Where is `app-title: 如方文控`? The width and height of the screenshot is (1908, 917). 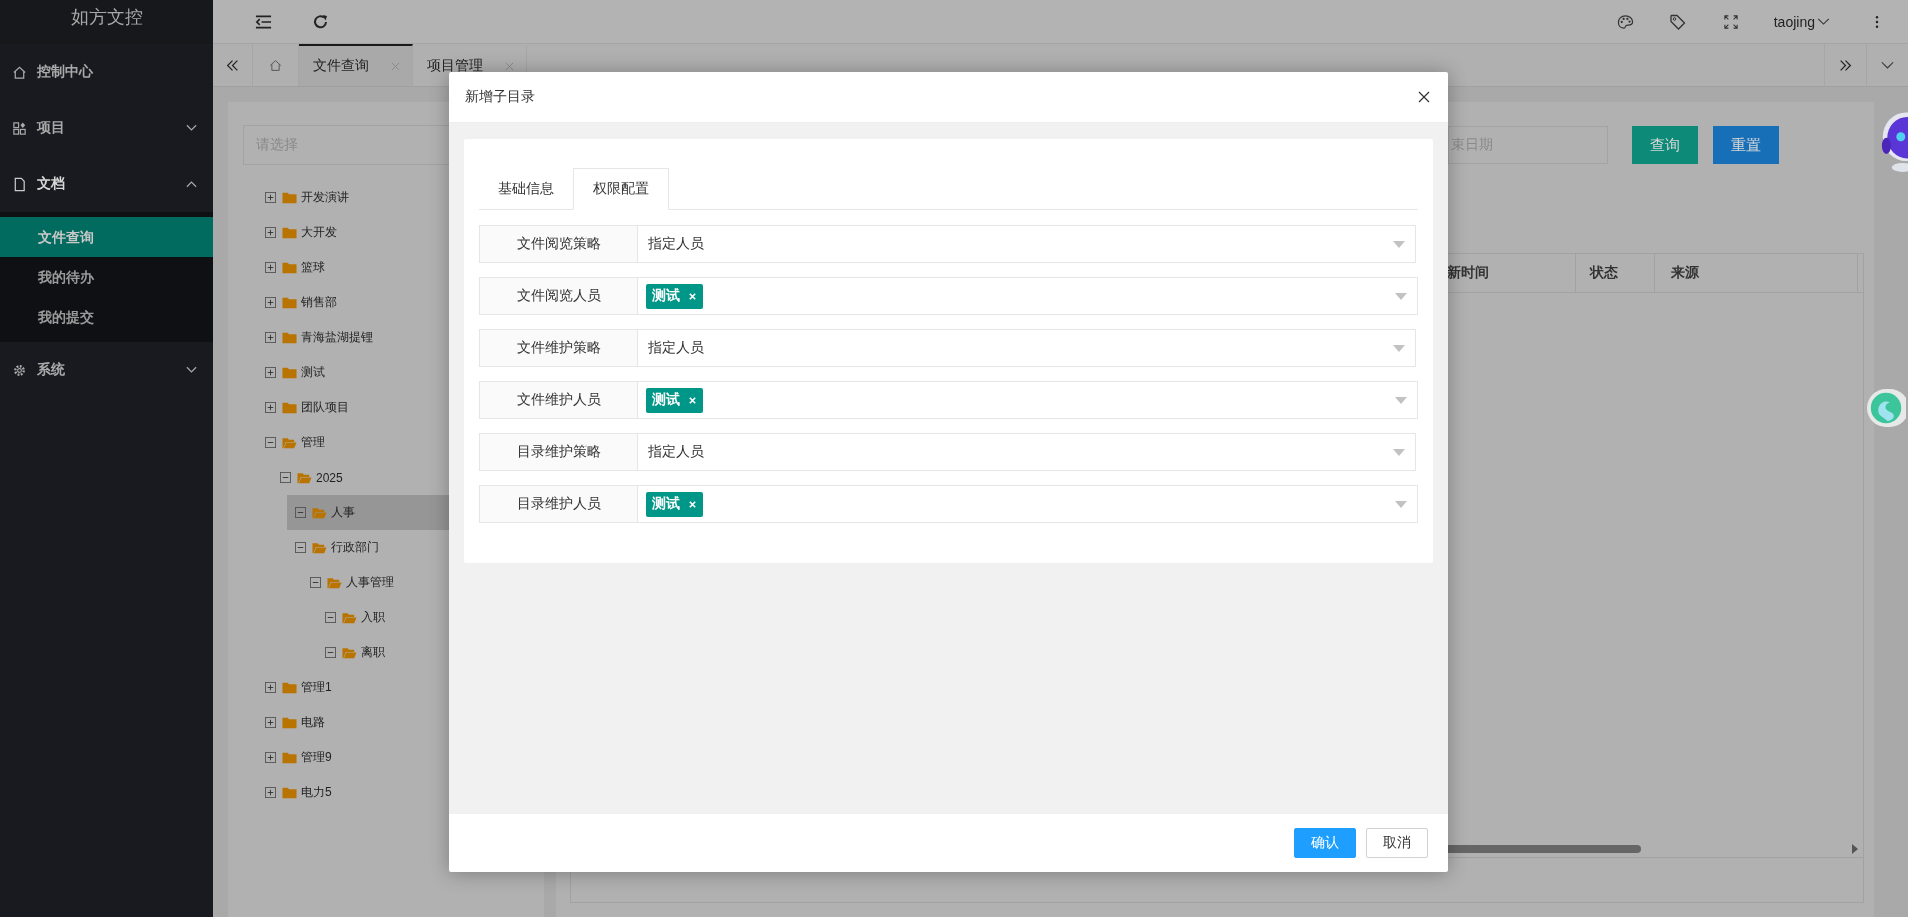 app-title: 如方文控 is located at coordinates (106, 22).